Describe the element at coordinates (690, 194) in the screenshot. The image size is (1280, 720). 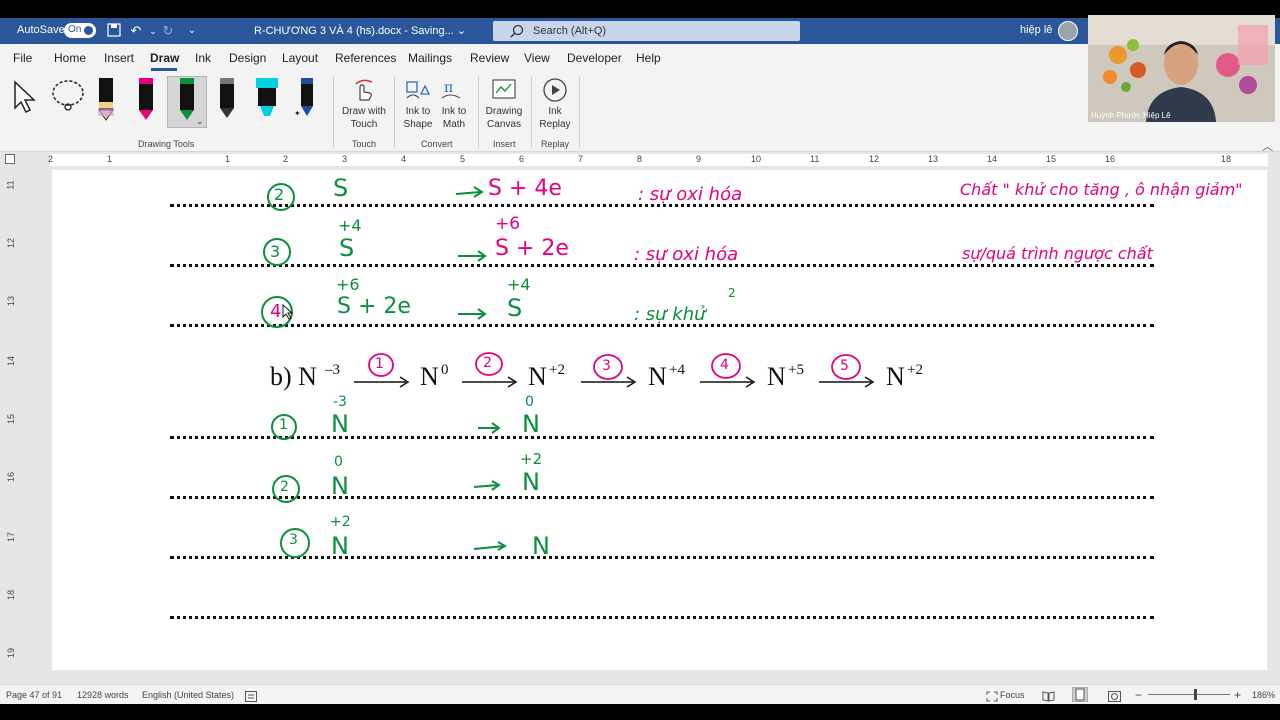
I see `row1-desc: : sự oxi hóa` at that location.